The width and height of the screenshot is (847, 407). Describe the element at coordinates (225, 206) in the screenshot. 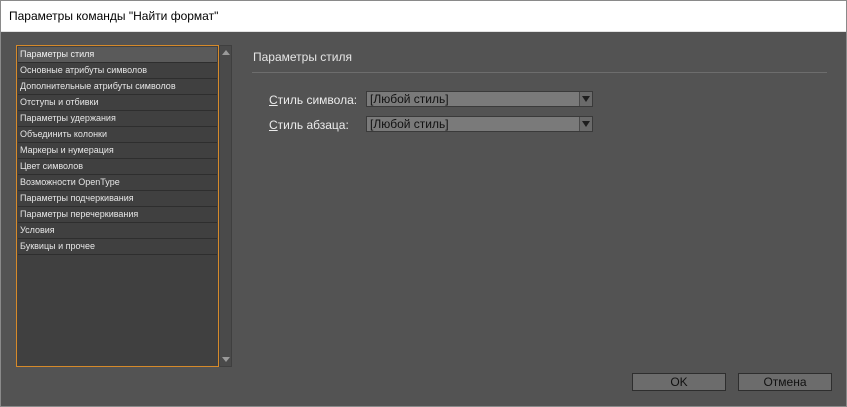

I see `category-list-scrollbar` at that location.